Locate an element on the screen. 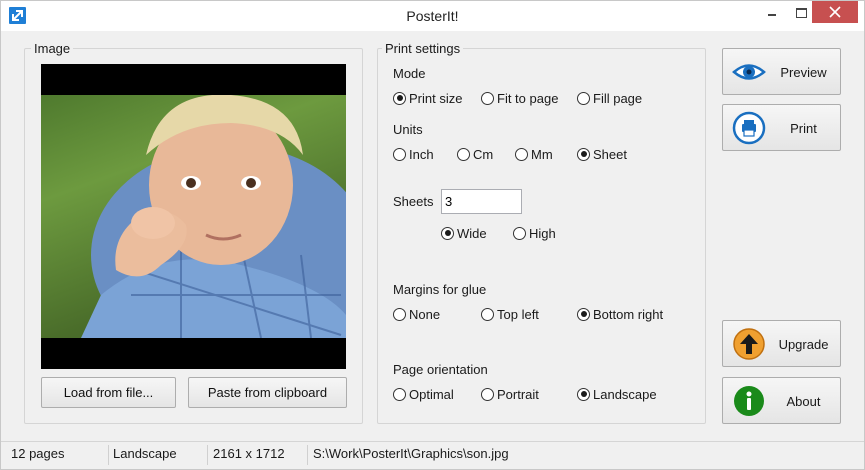 The image size is (865, 470). preview-label: Preview is located at coordinates (803, 72).